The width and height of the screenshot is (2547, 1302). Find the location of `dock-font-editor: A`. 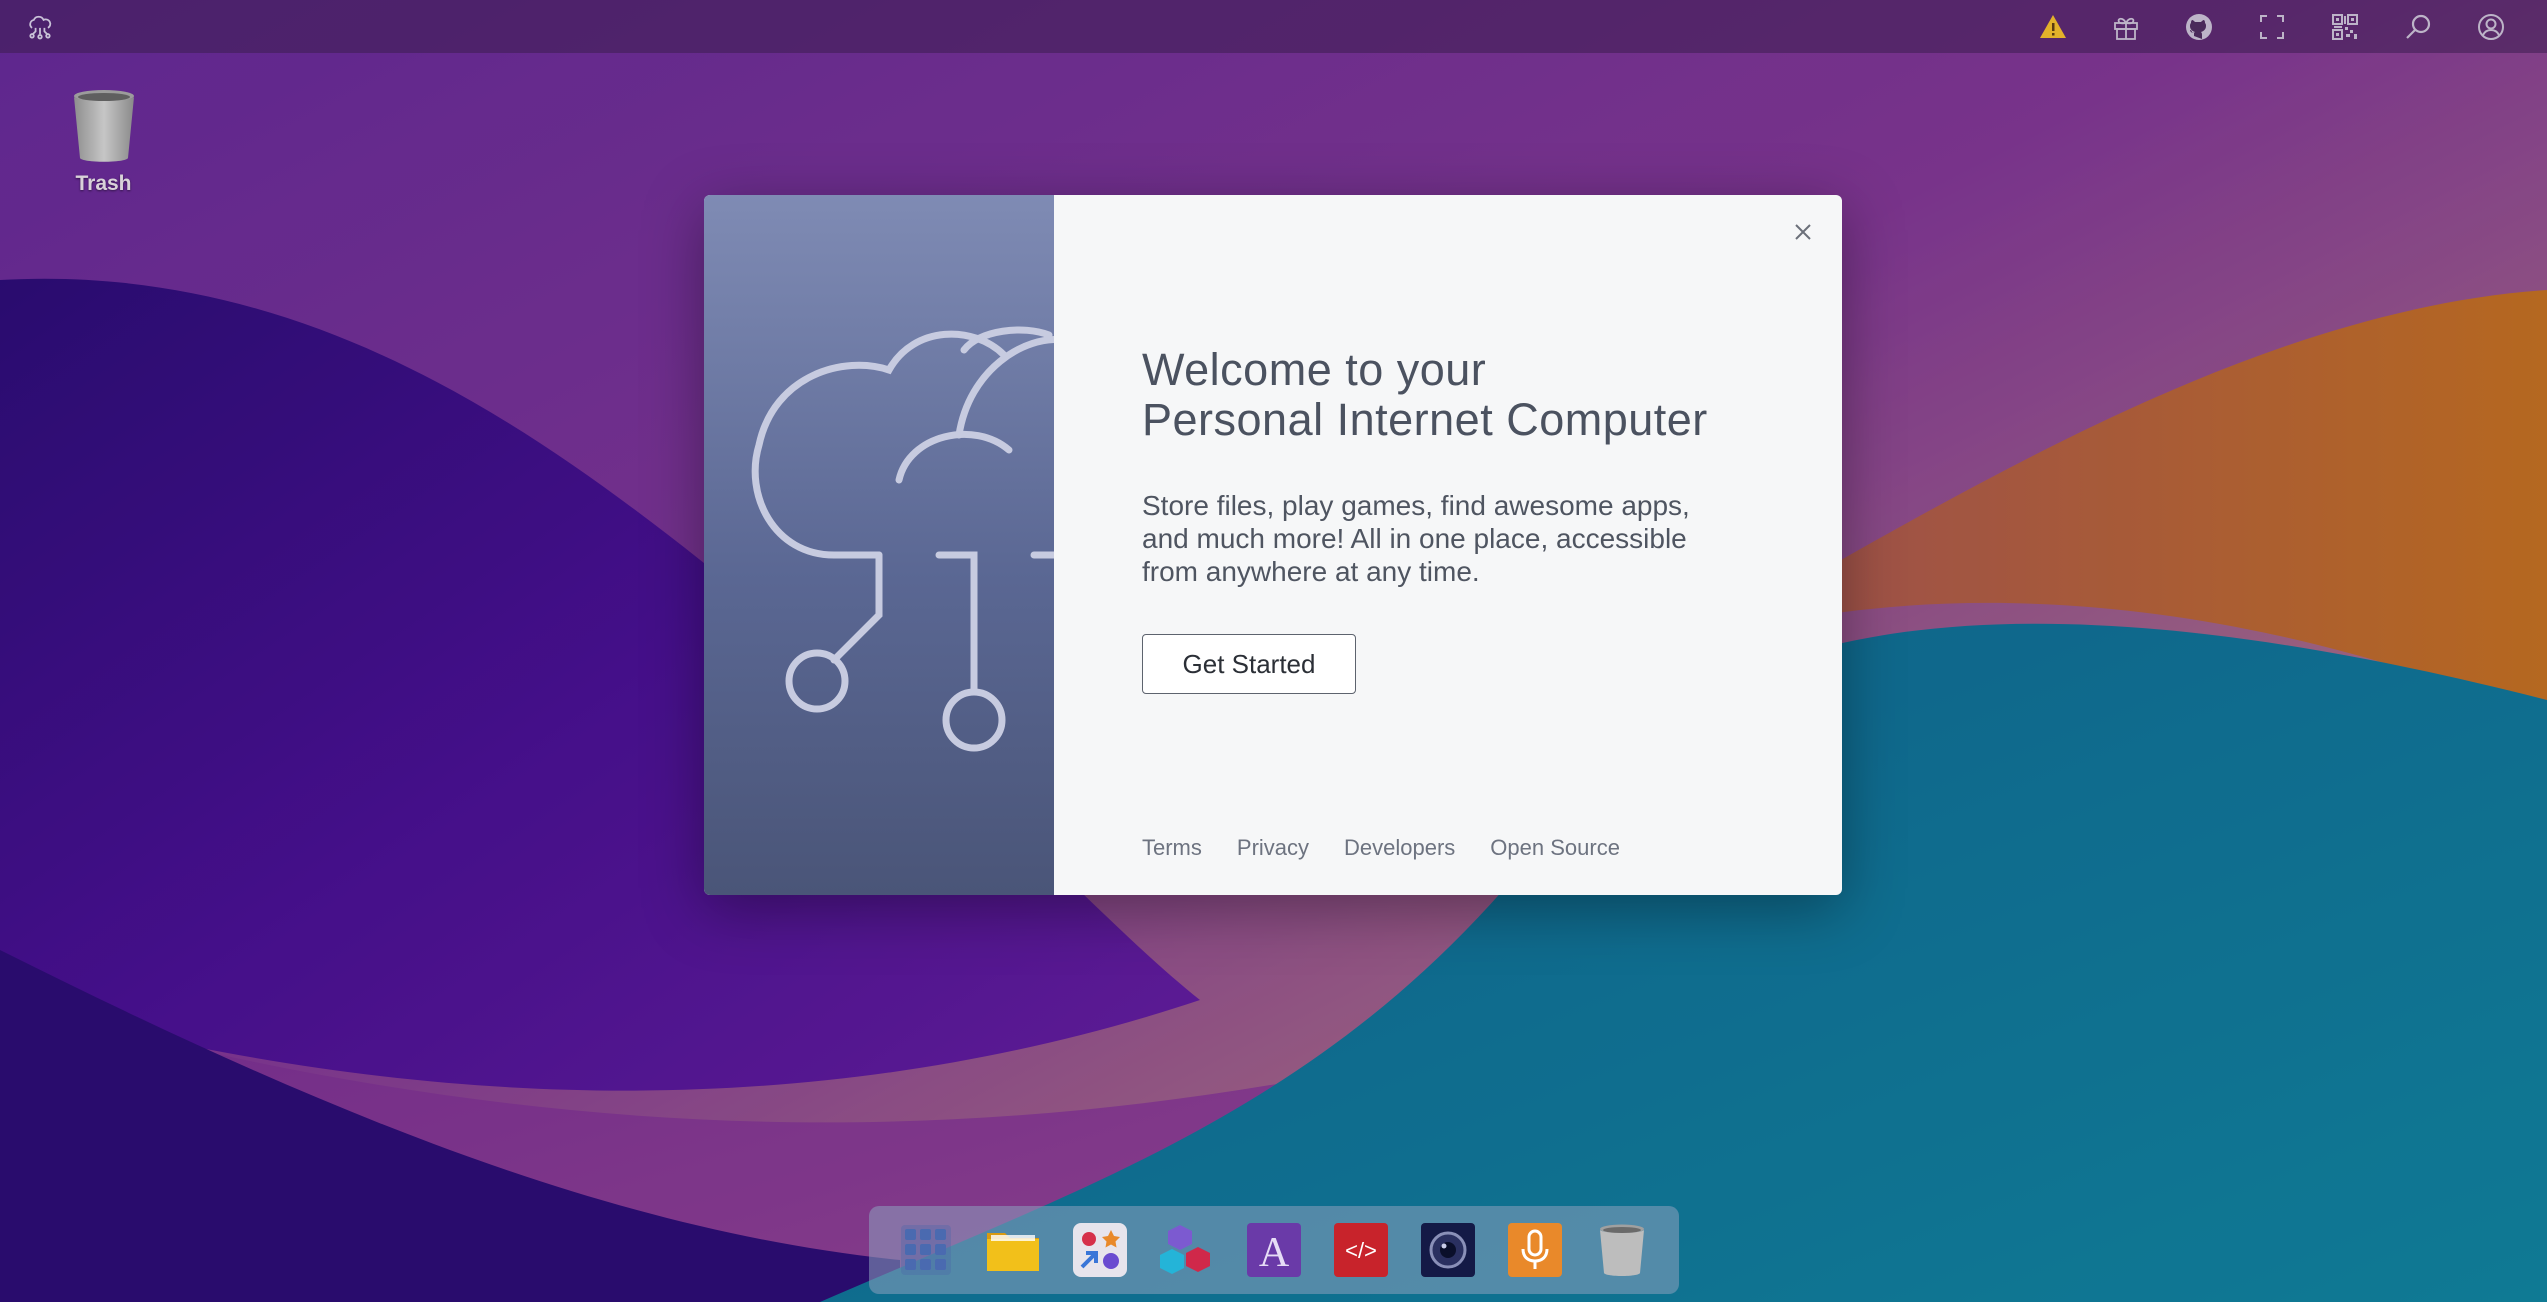

dock-font-editor: A is located at coordinates (1274, 1250).